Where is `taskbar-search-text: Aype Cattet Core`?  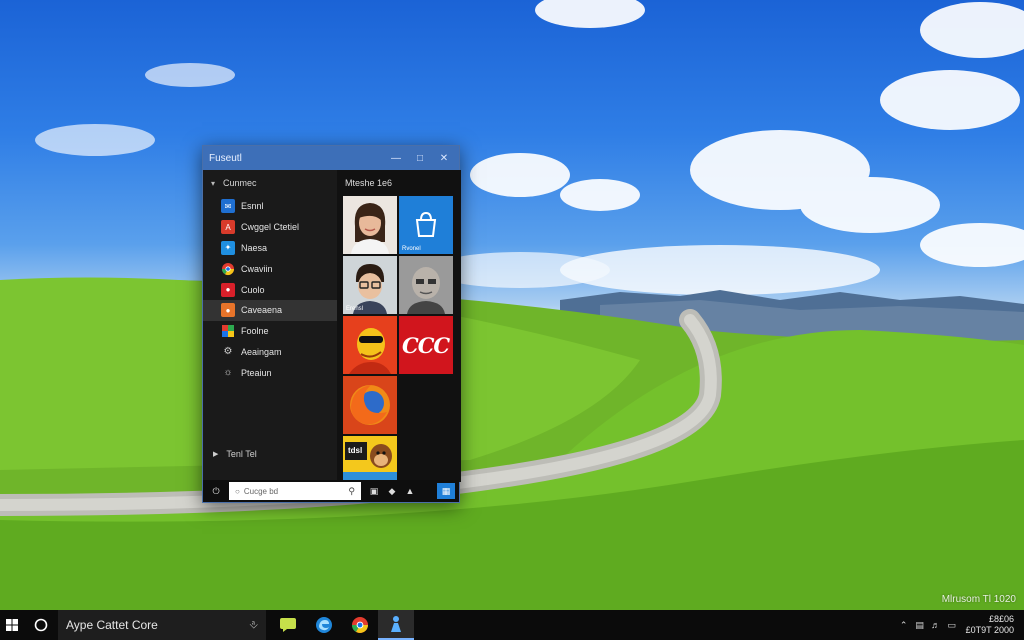 taskbar-search-text: Aype Cattet Core is located at coordinates (112, 625).